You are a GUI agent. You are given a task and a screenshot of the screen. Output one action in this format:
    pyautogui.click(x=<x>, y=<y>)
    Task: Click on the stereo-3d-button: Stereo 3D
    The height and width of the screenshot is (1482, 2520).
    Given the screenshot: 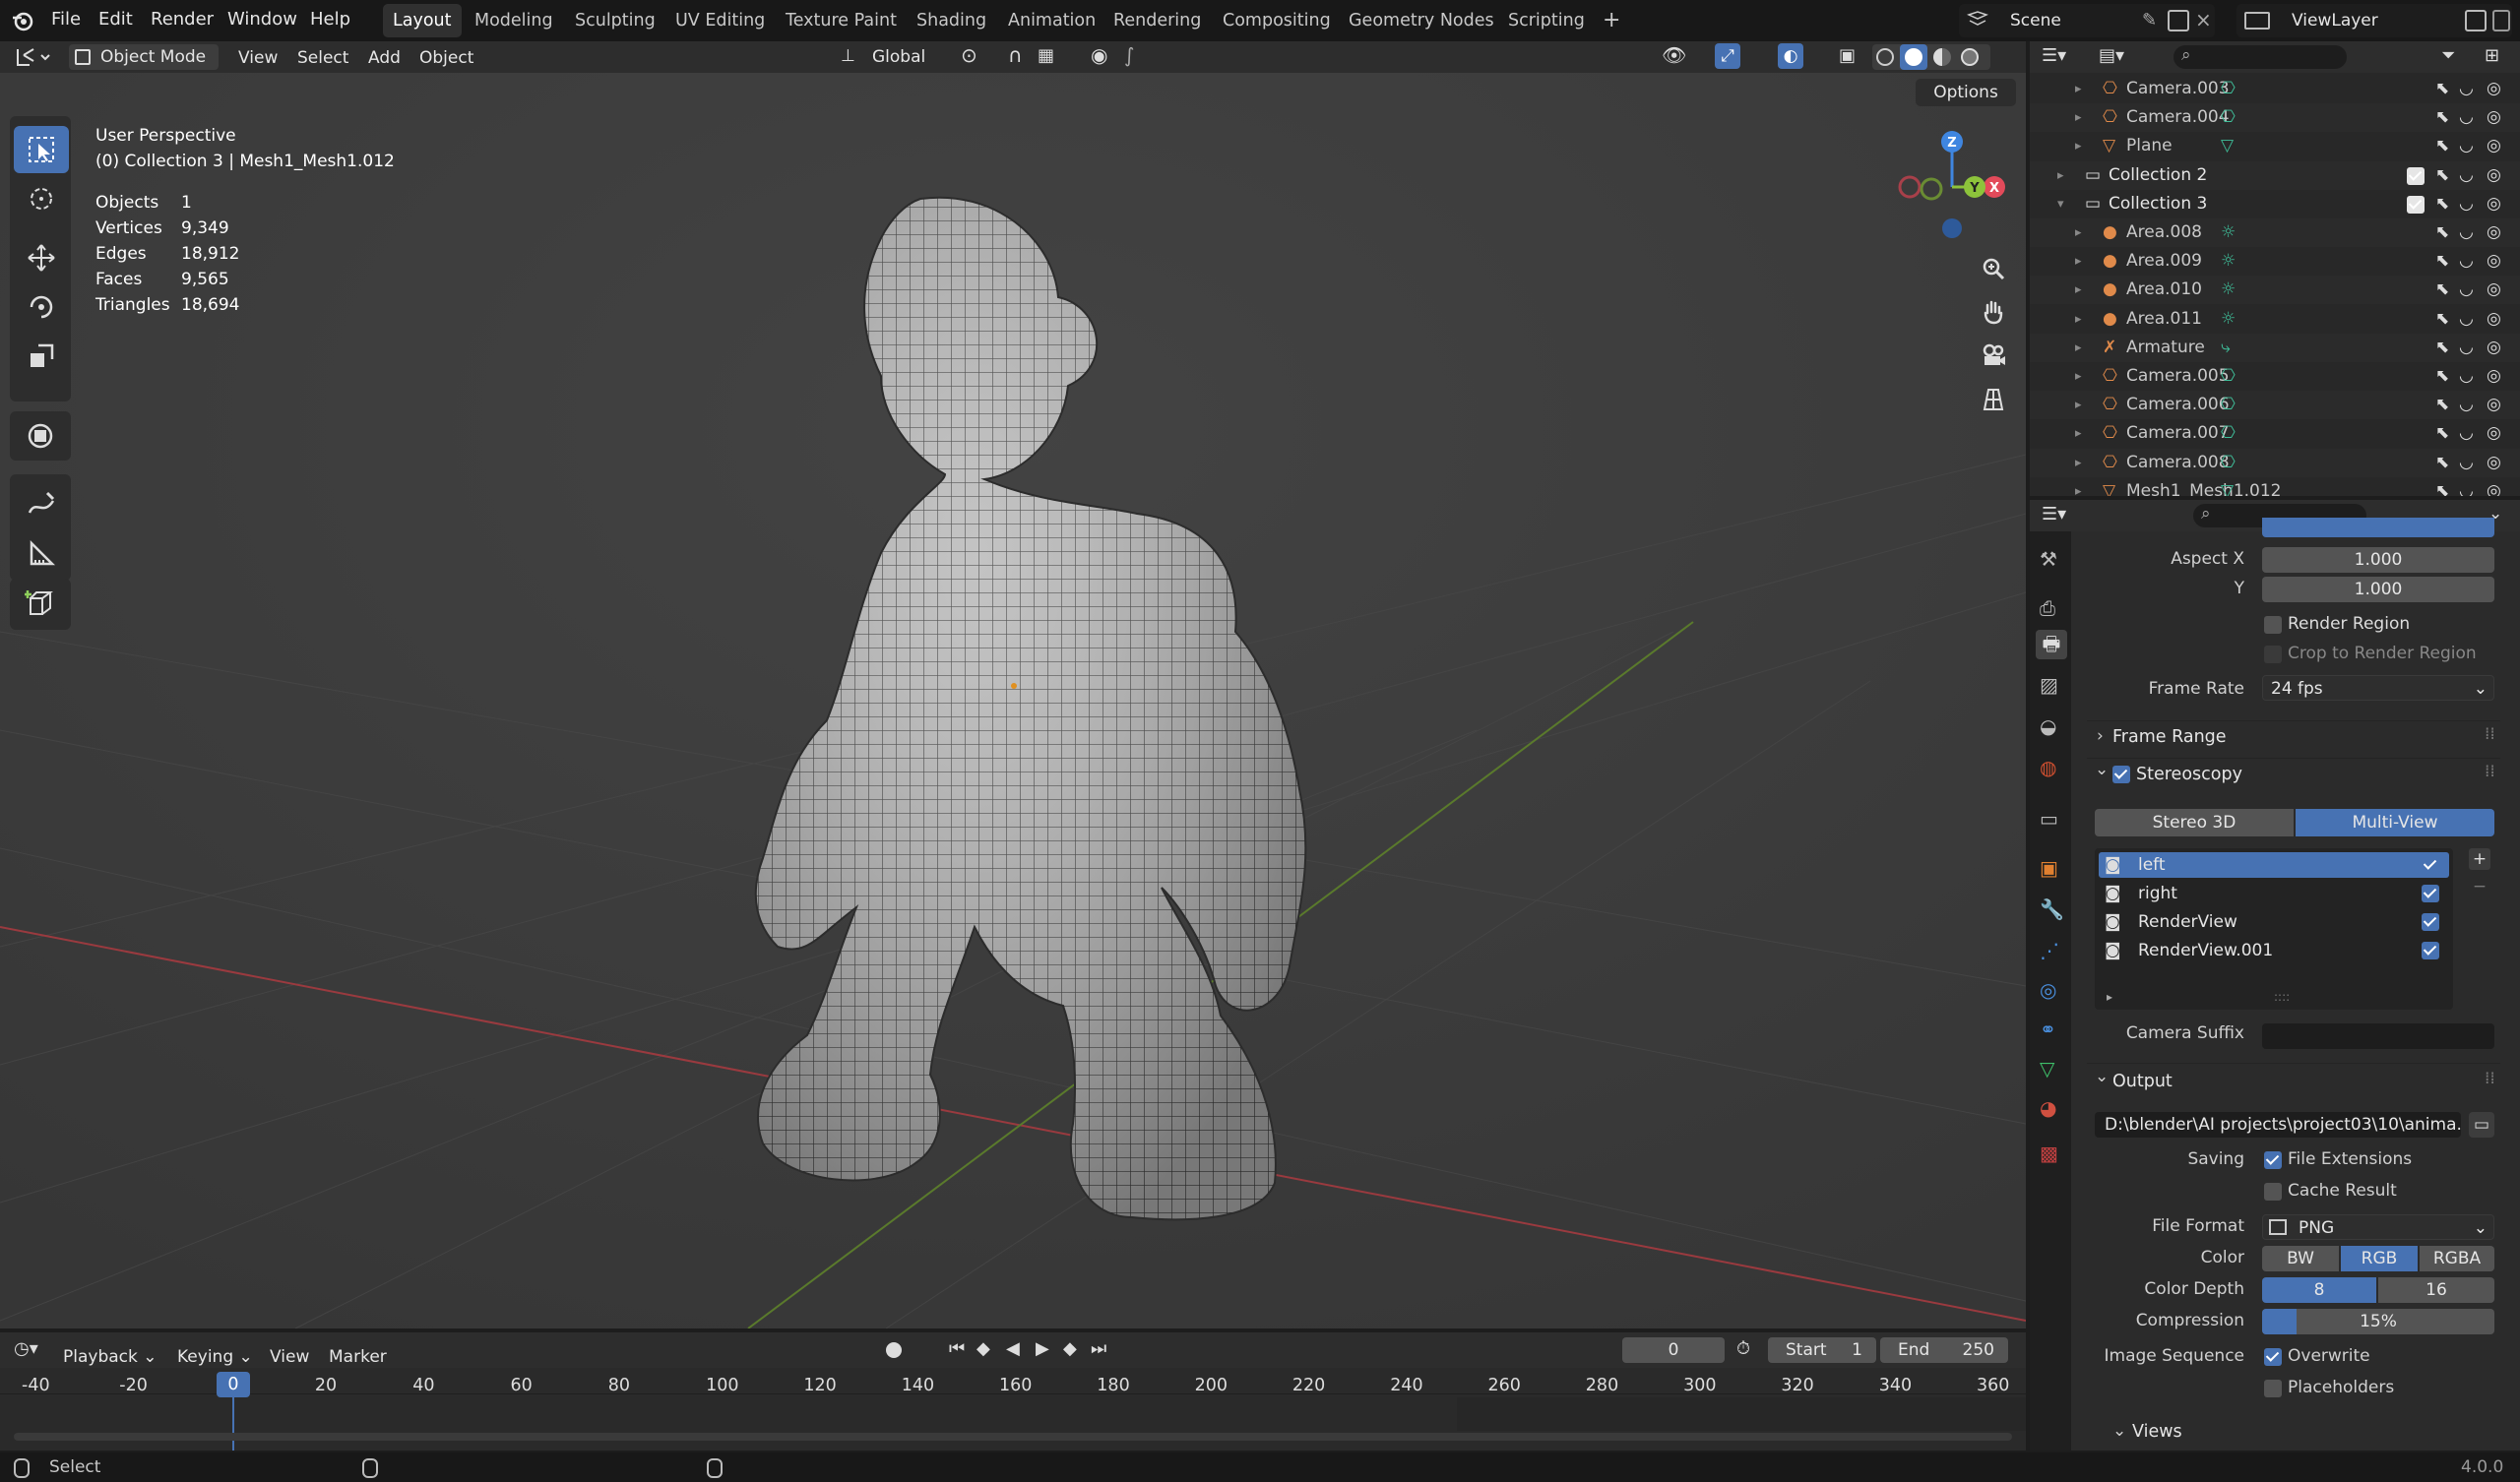 What is the action you would take?
    pyautogui.click(x=2194, y=822)
    